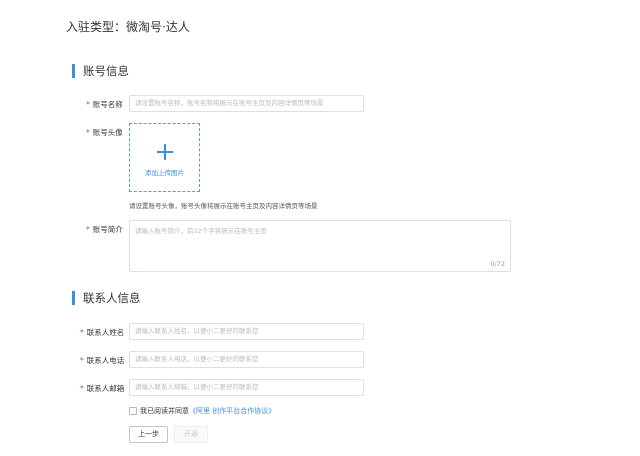  I want to click on open-account-button: 开通, so click(191, 434).